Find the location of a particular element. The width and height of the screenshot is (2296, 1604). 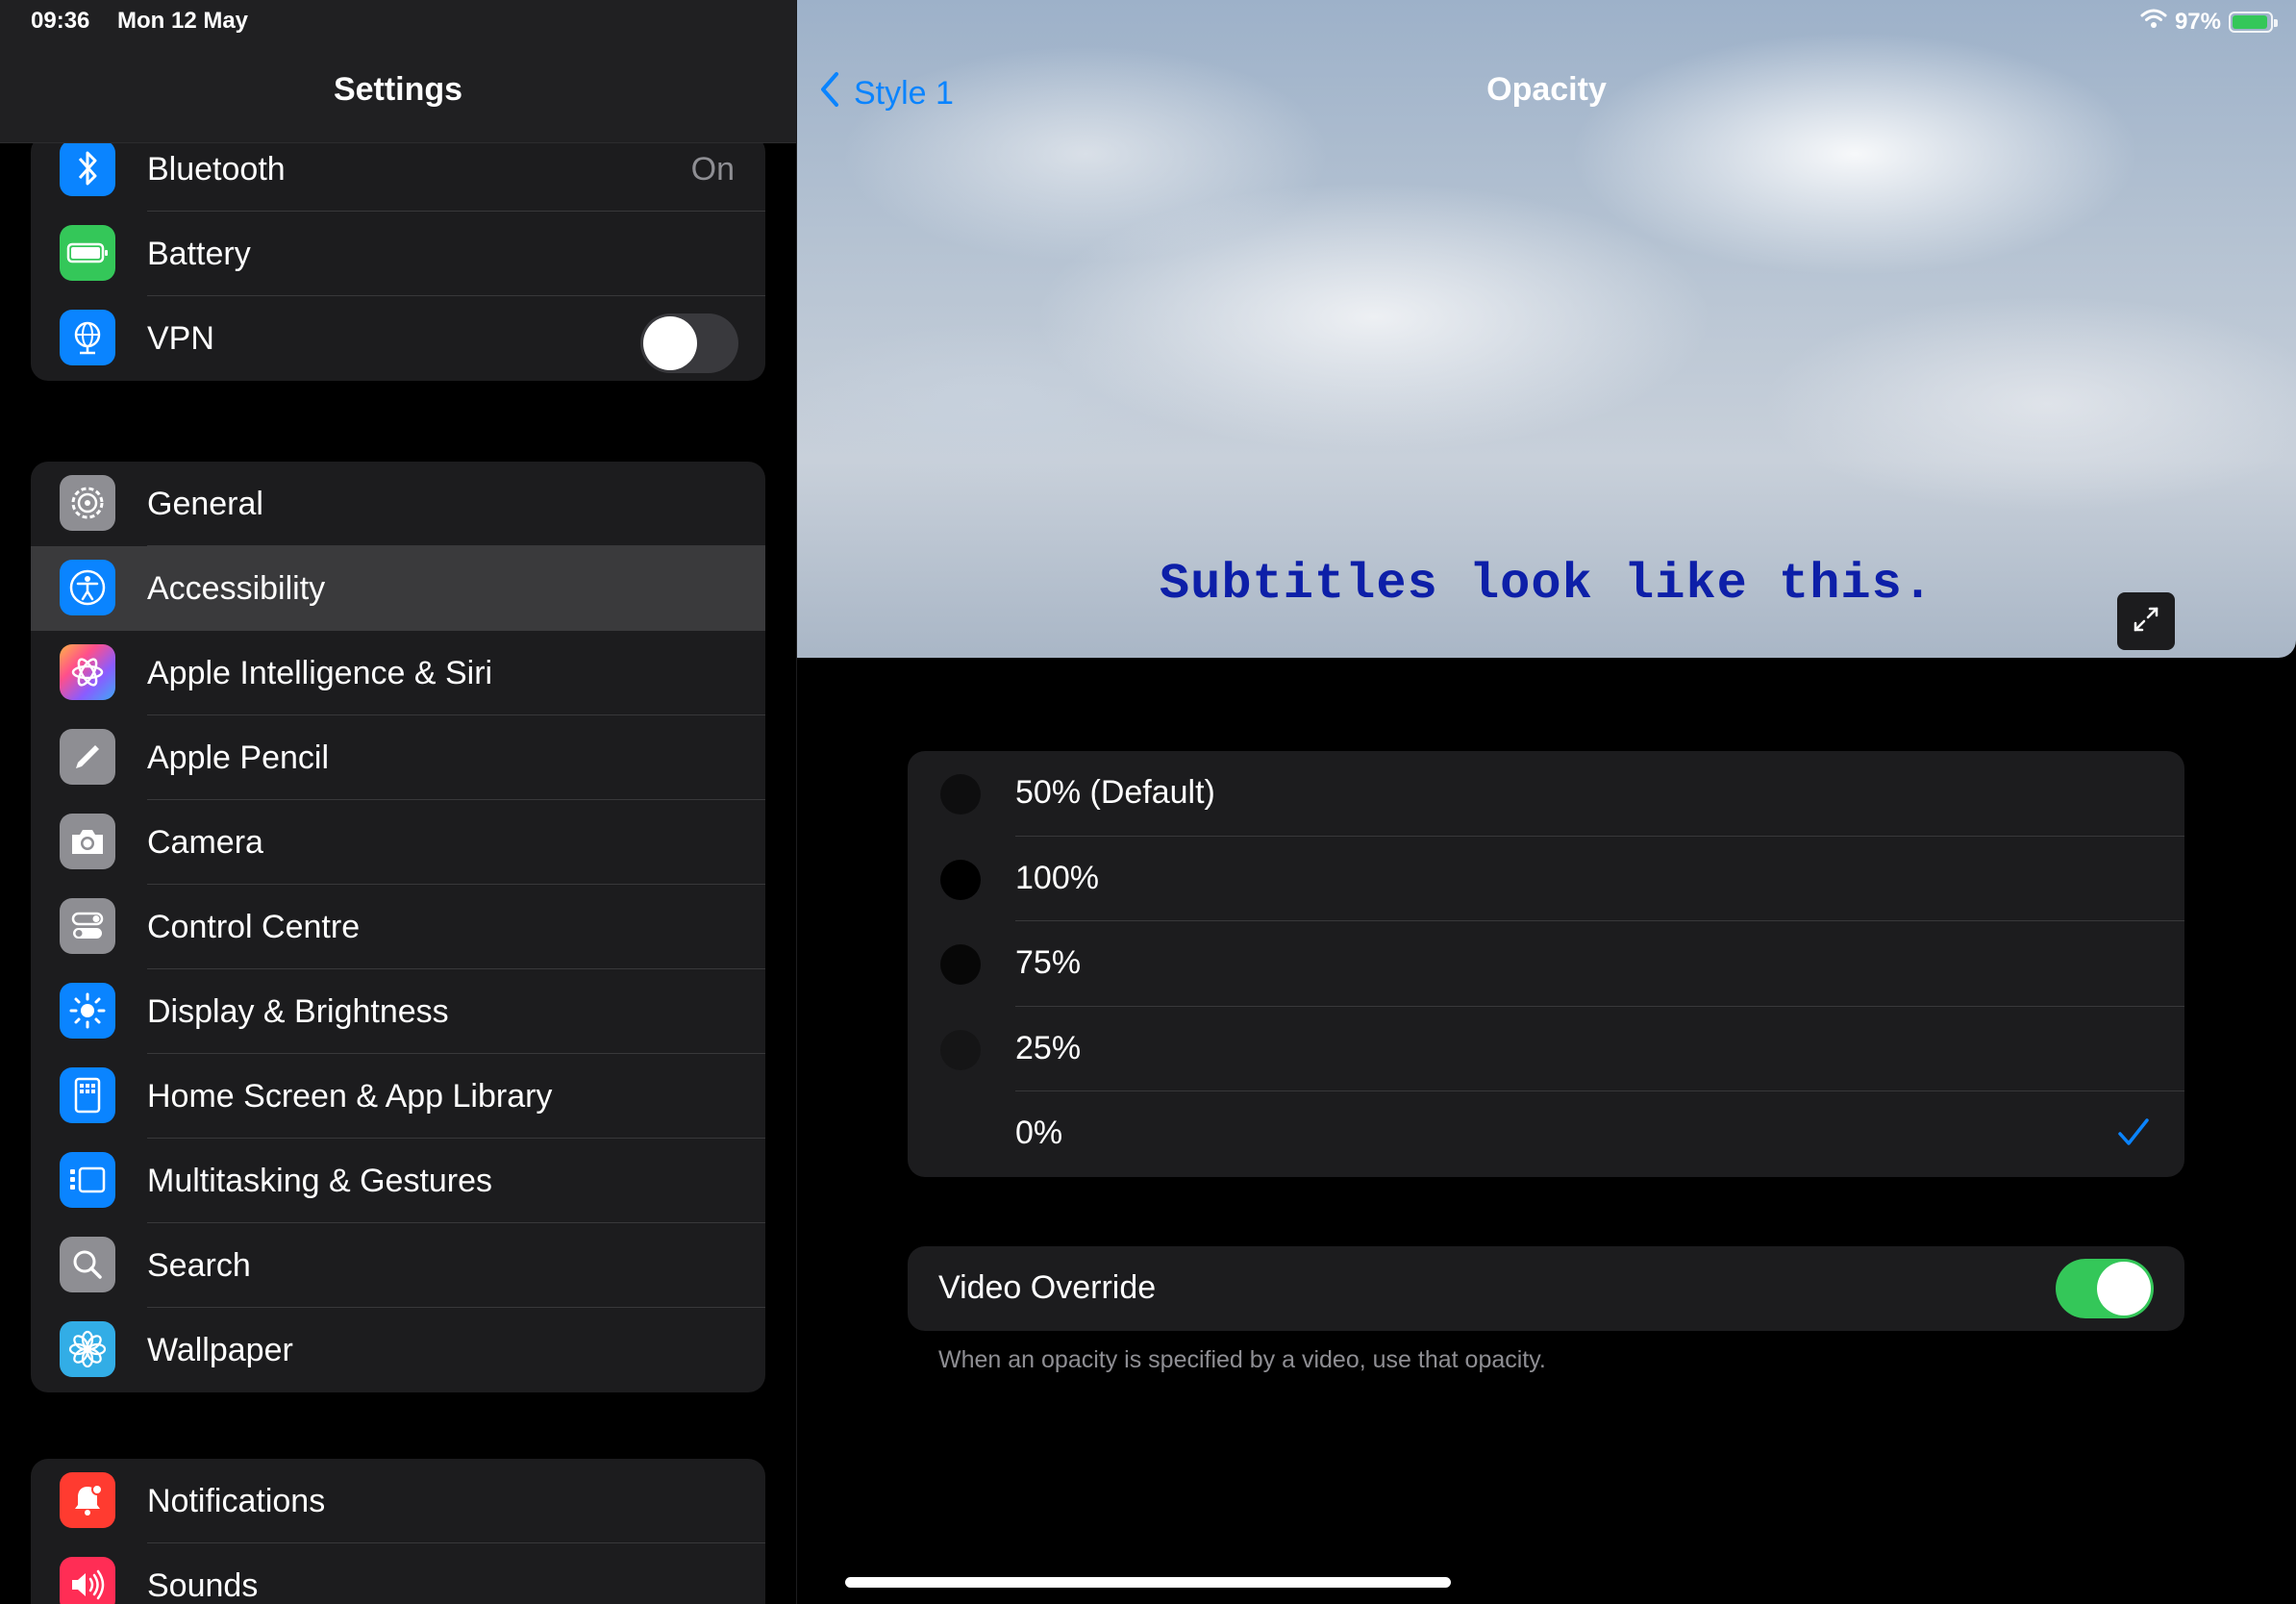

sidebar-item-label: Multitasking & Gestures is located at coordinates (320, 1180).